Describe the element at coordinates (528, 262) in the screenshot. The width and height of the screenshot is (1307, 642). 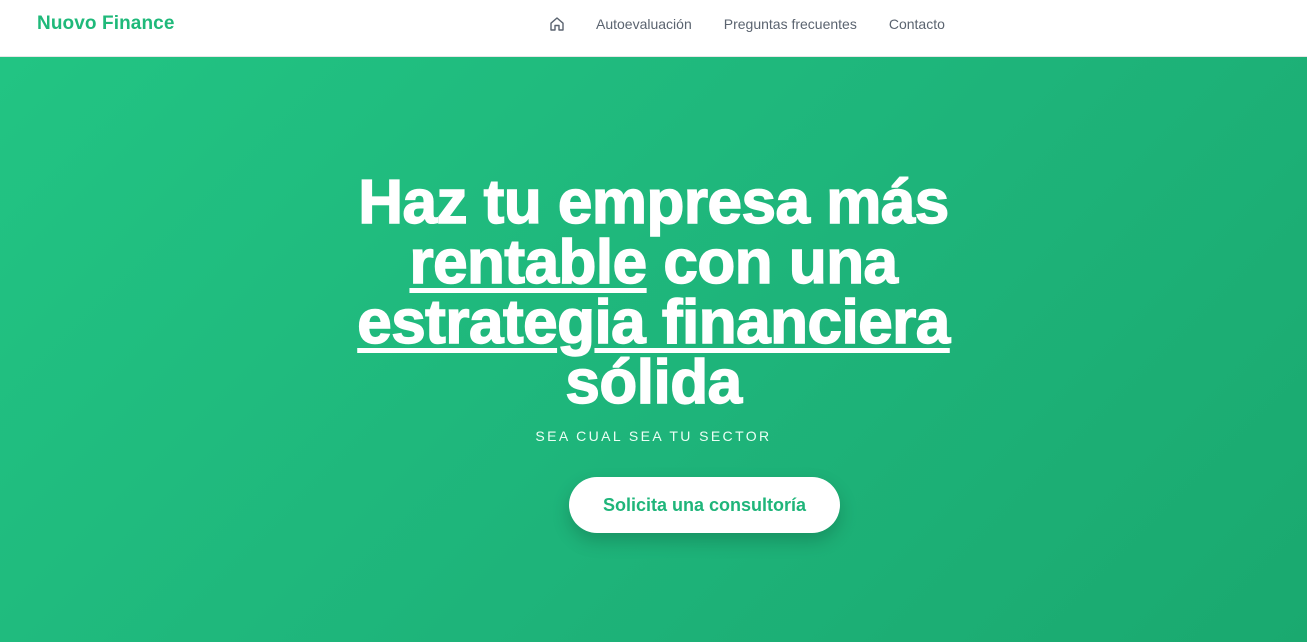
I see `hero-title-highlight-rentable: rentable` at that location.